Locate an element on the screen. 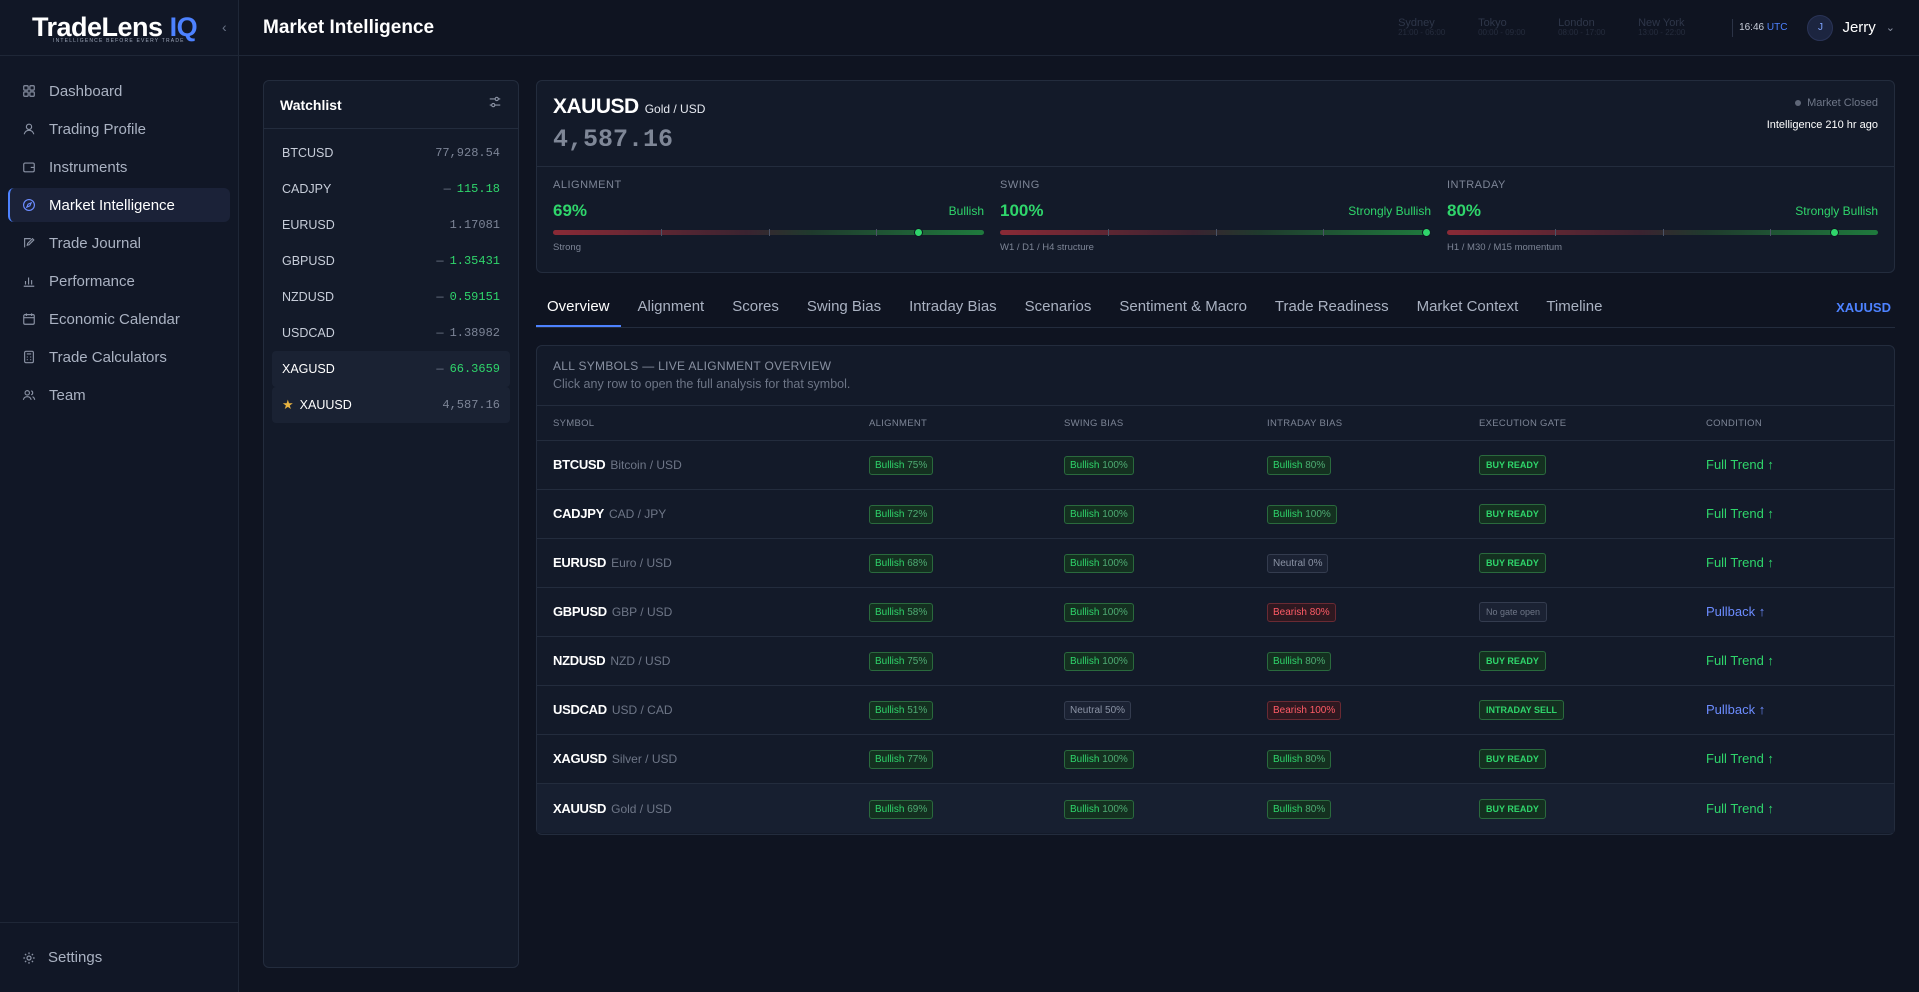  column-header: ALIGNMENT is located at coordinates (966, 423).